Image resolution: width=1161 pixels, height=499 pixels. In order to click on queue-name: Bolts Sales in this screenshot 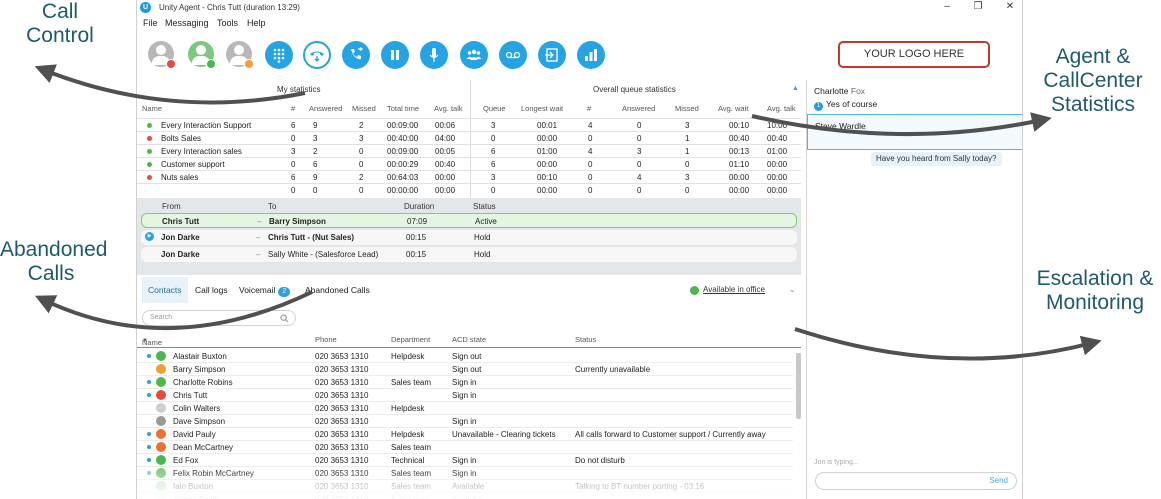, I will do `click(181, 138)`.